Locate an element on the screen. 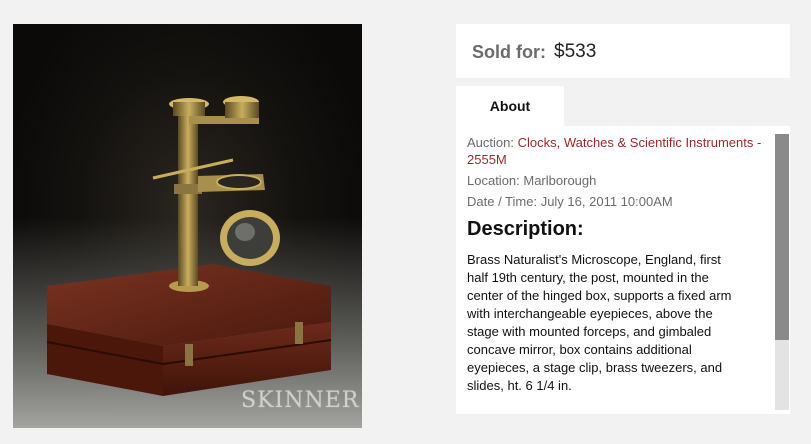 The width and height of the screenshot is (811, 444). scrollbar-track is located at coordinates (782, 272).